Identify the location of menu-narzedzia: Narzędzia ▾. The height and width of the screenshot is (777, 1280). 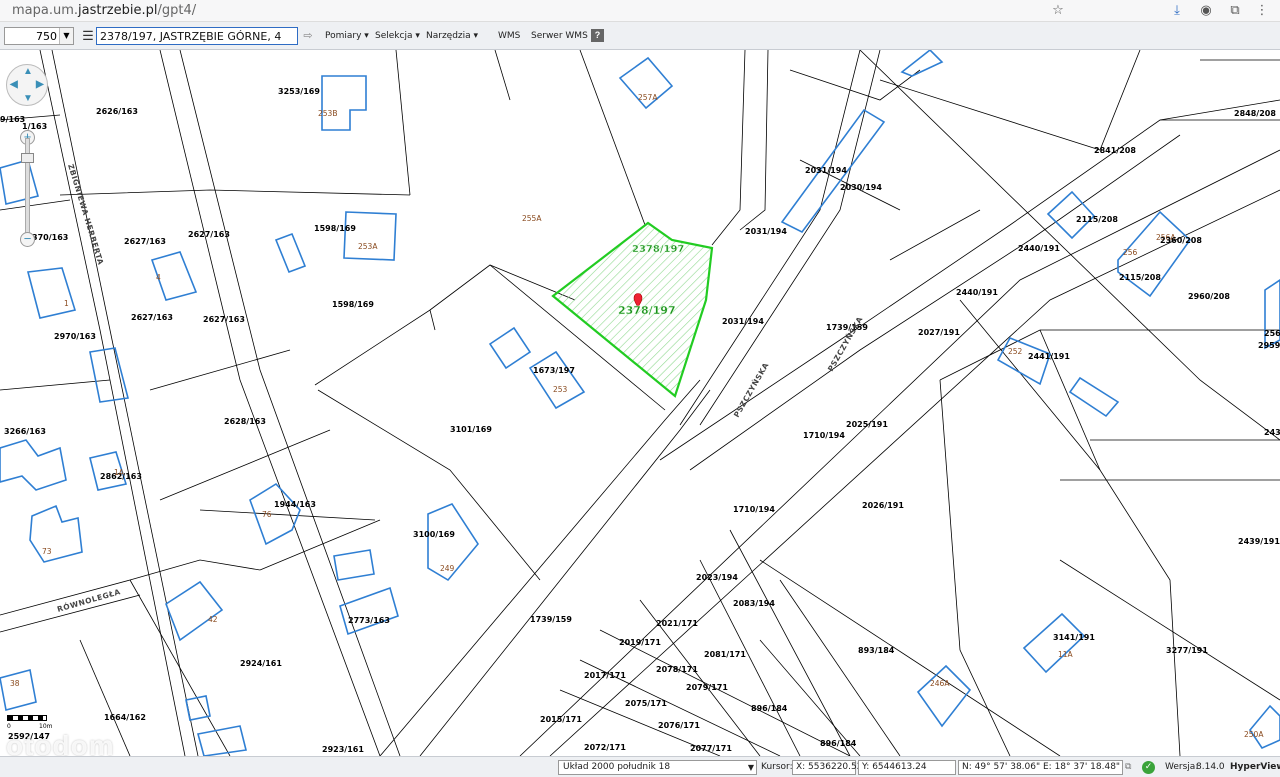
(452, 36).